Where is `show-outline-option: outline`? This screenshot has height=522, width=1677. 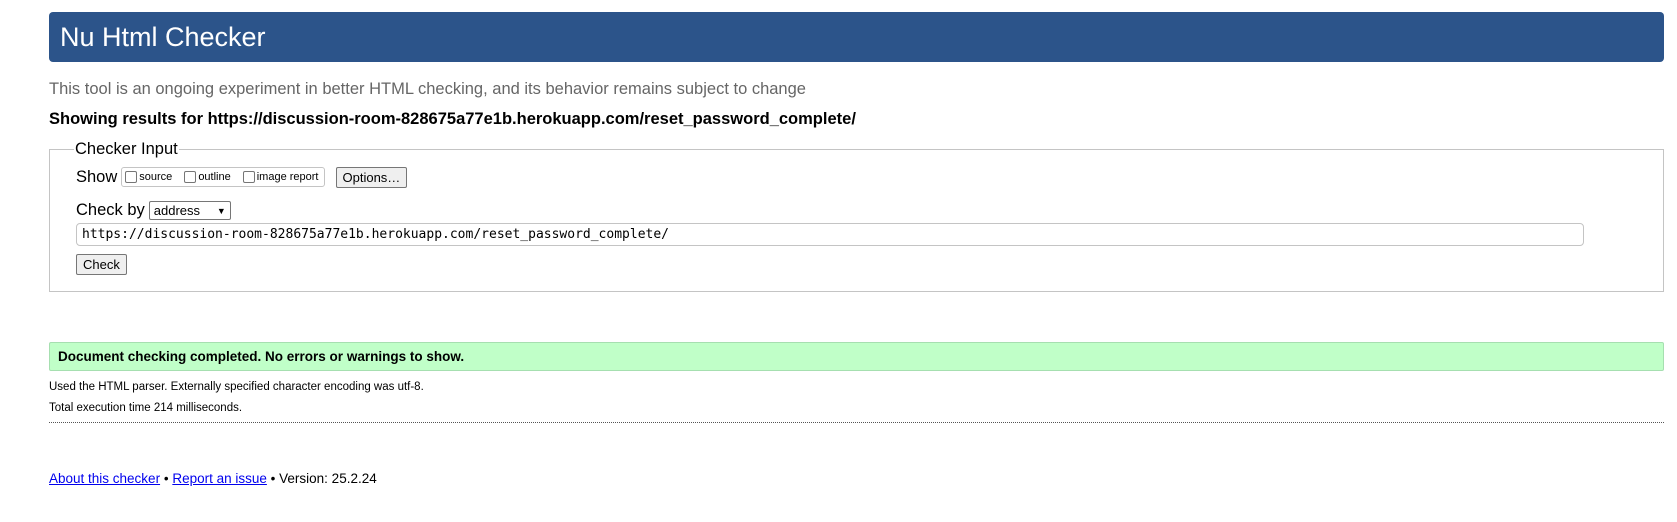
show-outline-option: outline is located at coordinates (207, 177).